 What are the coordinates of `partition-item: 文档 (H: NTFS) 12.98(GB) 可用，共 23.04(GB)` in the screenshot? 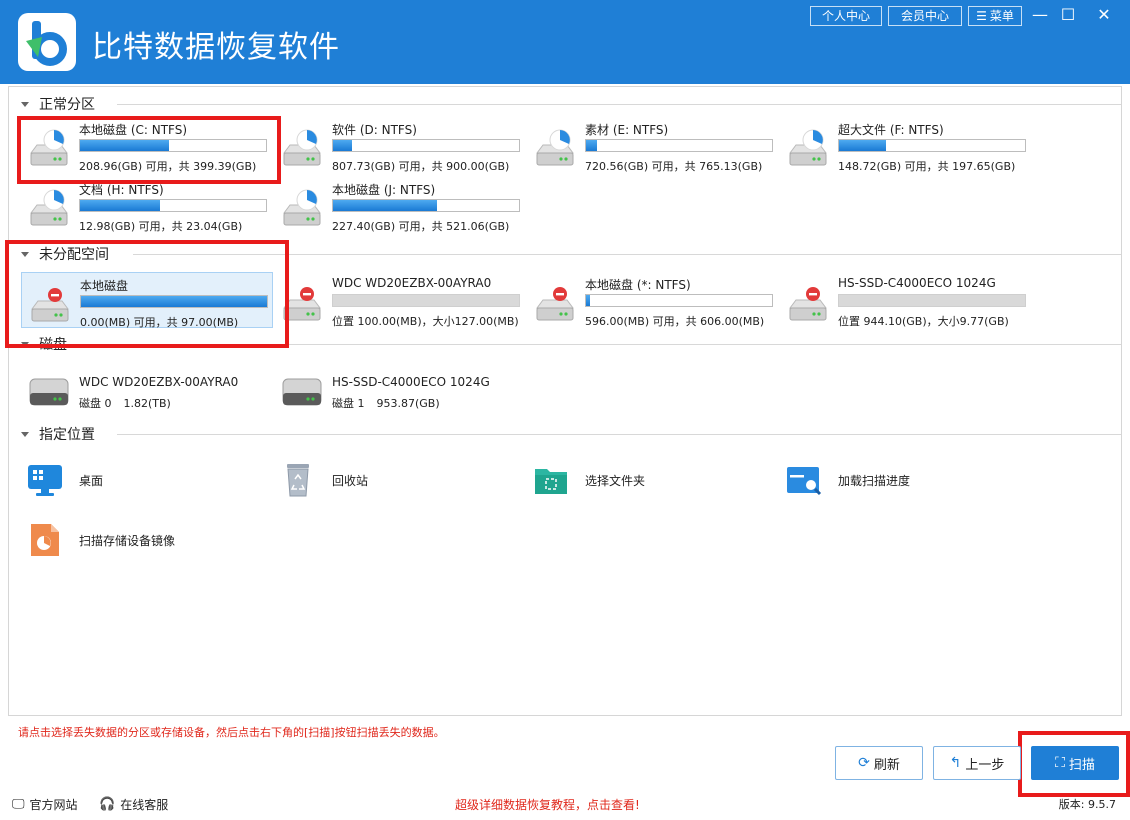 It's located at (147, 205).